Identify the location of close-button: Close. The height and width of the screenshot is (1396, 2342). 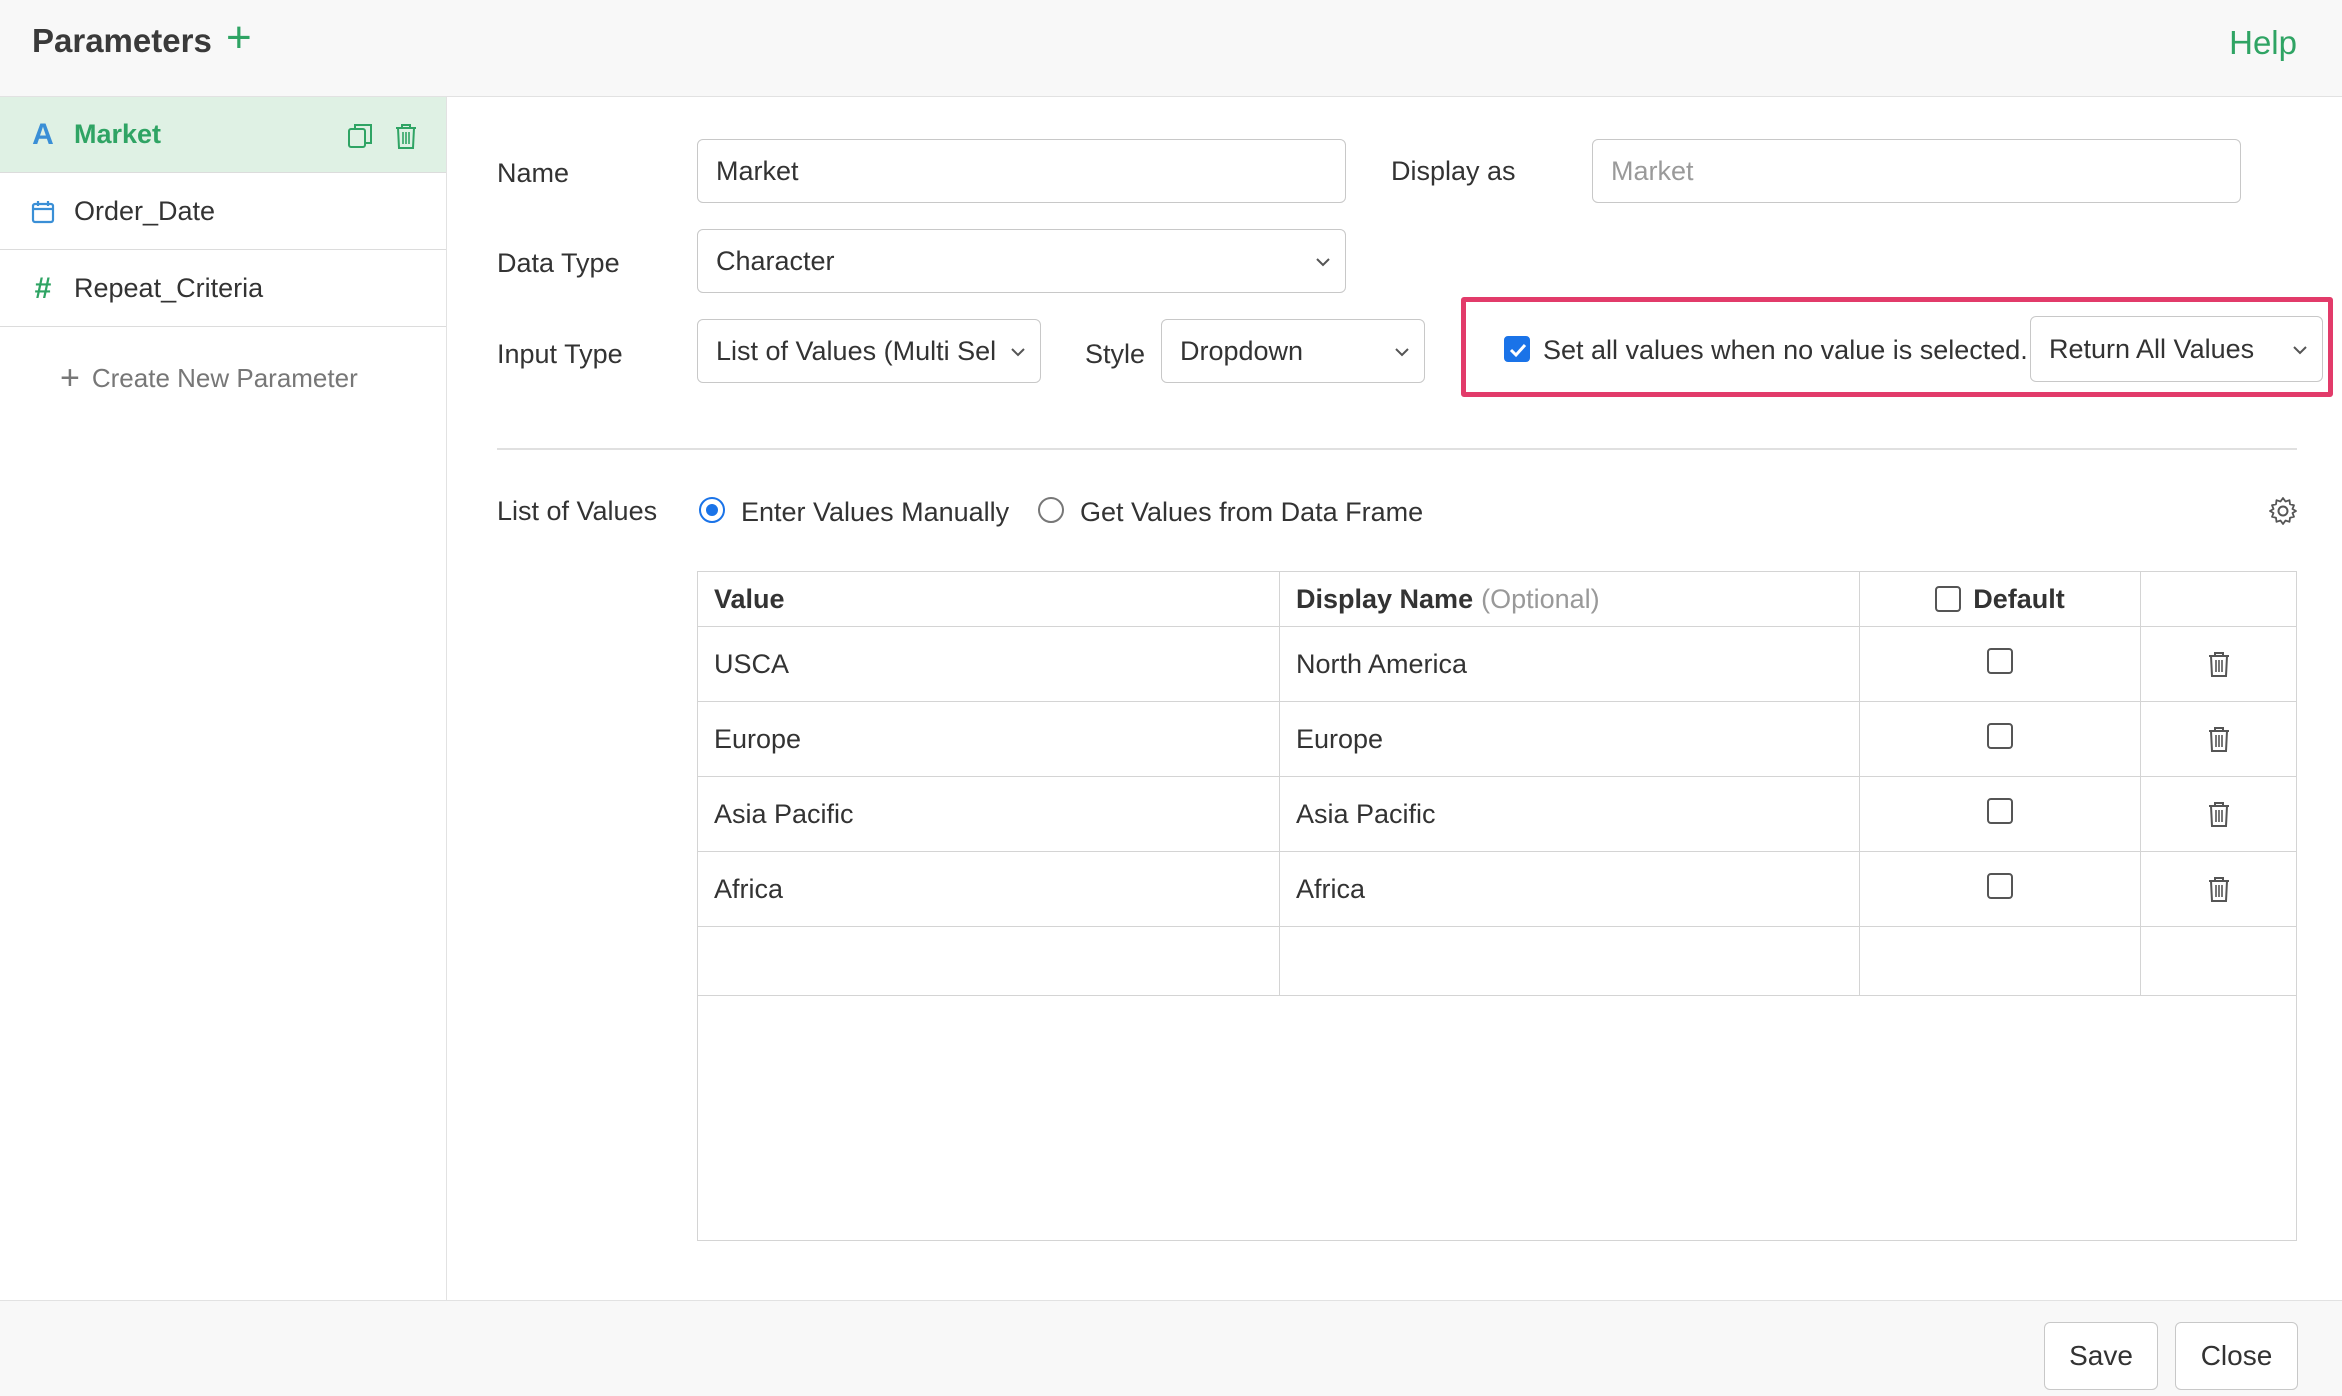
(2236, 1356).